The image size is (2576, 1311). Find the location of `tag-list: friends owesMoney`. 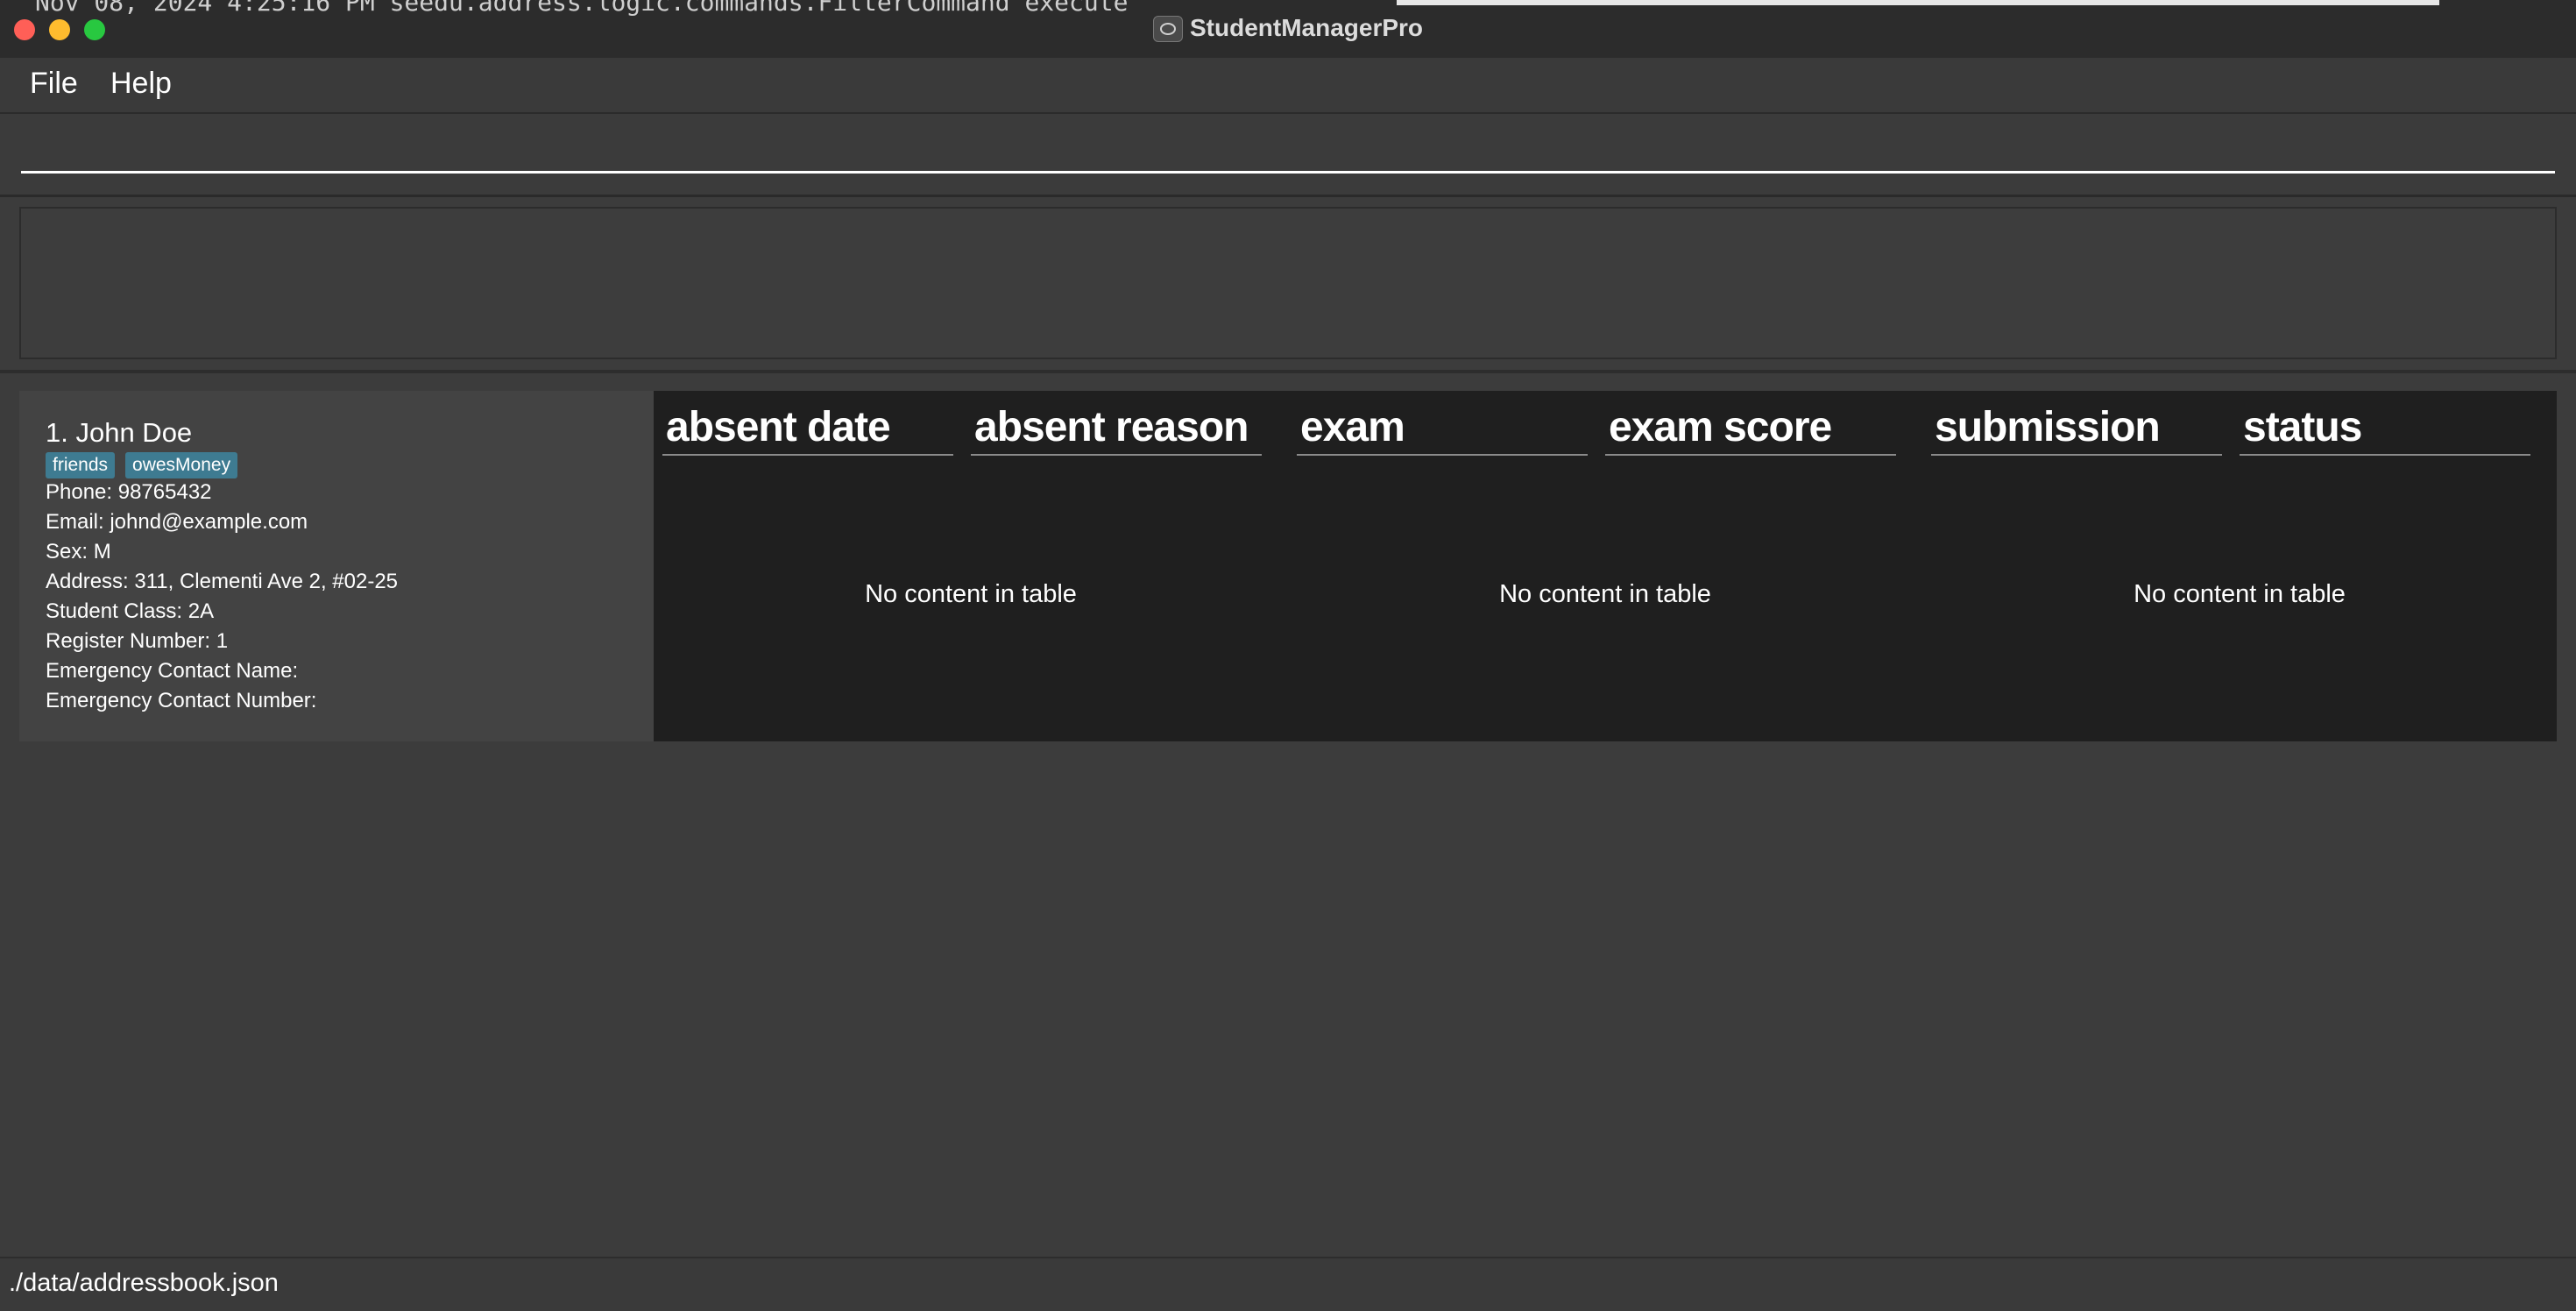

tag-list: friends owesMoney is located at coordinates (142, 465).